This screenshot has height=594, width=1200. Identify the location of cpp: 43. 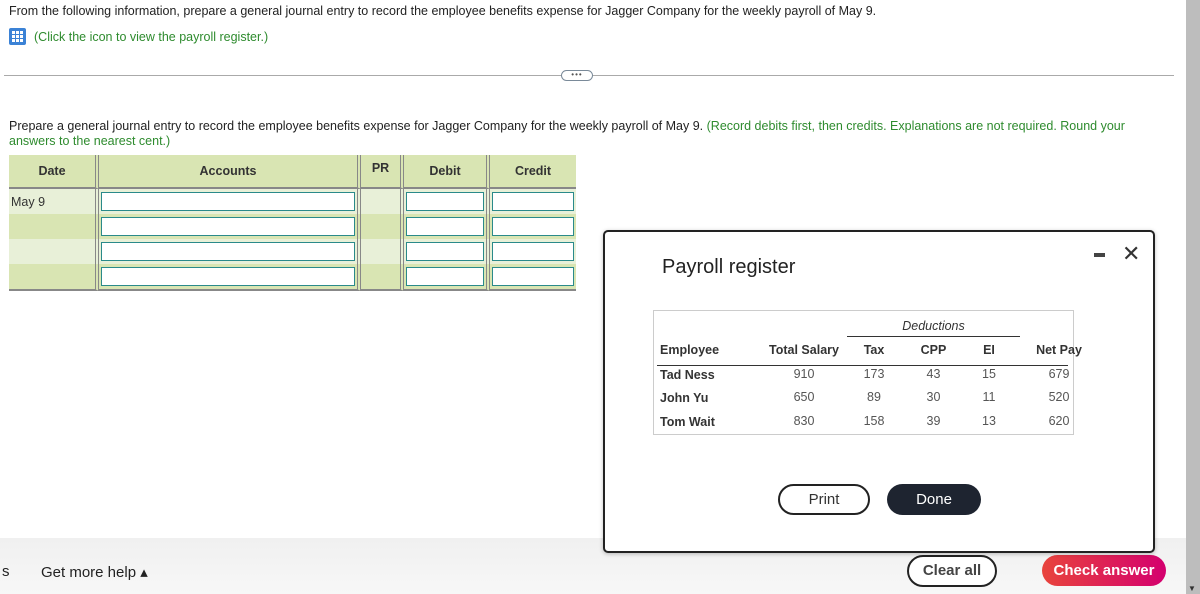
(933, 374).